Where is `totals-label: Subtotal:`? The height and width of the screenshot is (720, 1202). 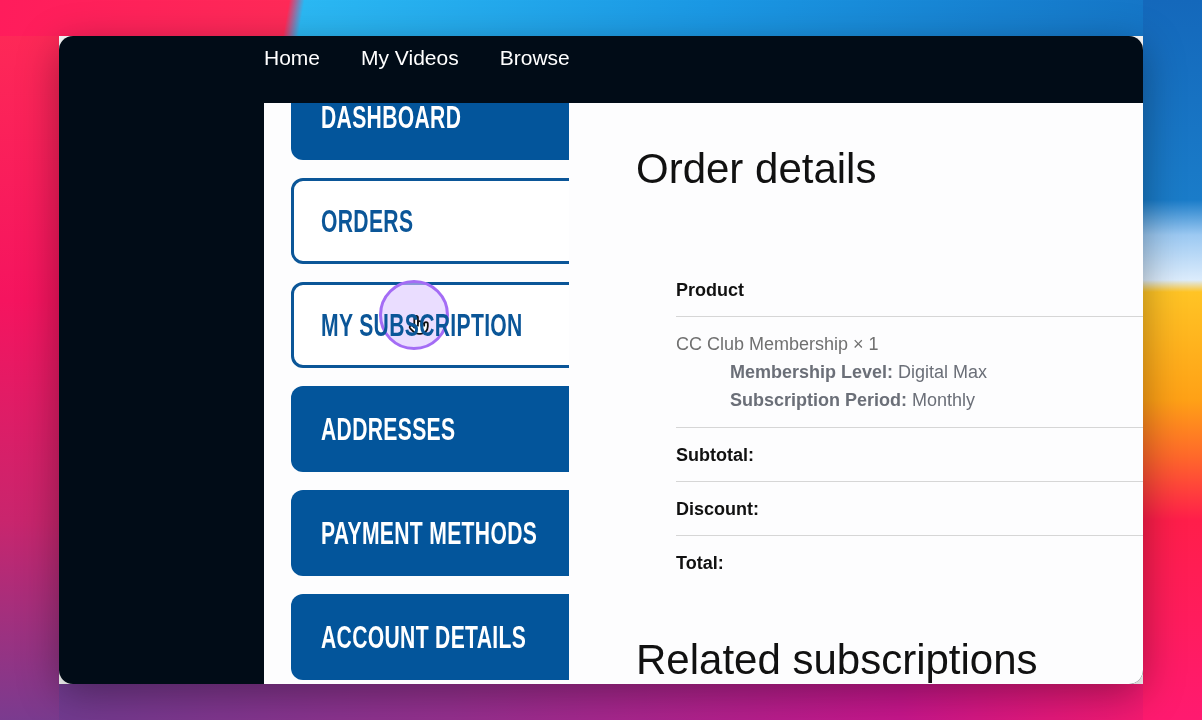 totals-label: Subtotal: is located at coordinates (715, 455).